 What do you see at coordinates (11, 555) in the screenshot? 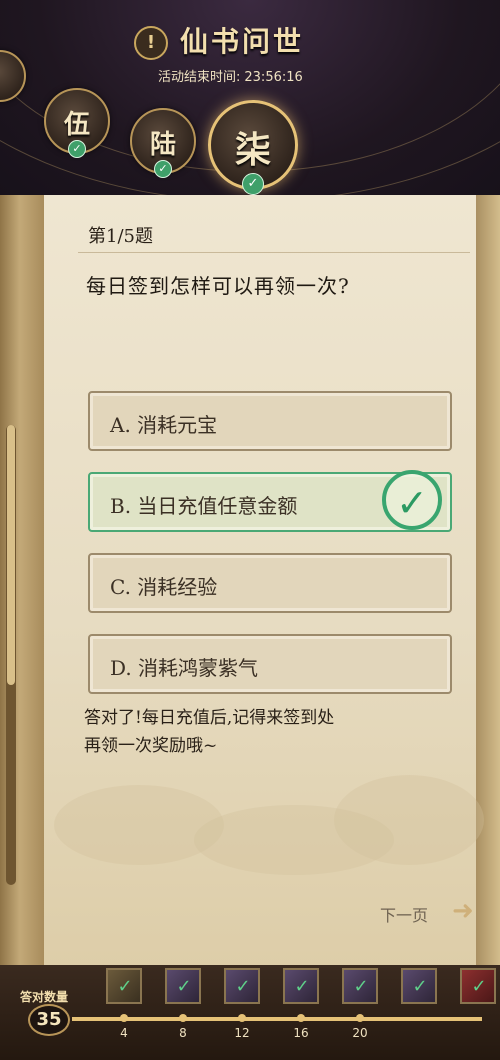
I see `scrollbar-thumb` at bounding box center [11, 555].